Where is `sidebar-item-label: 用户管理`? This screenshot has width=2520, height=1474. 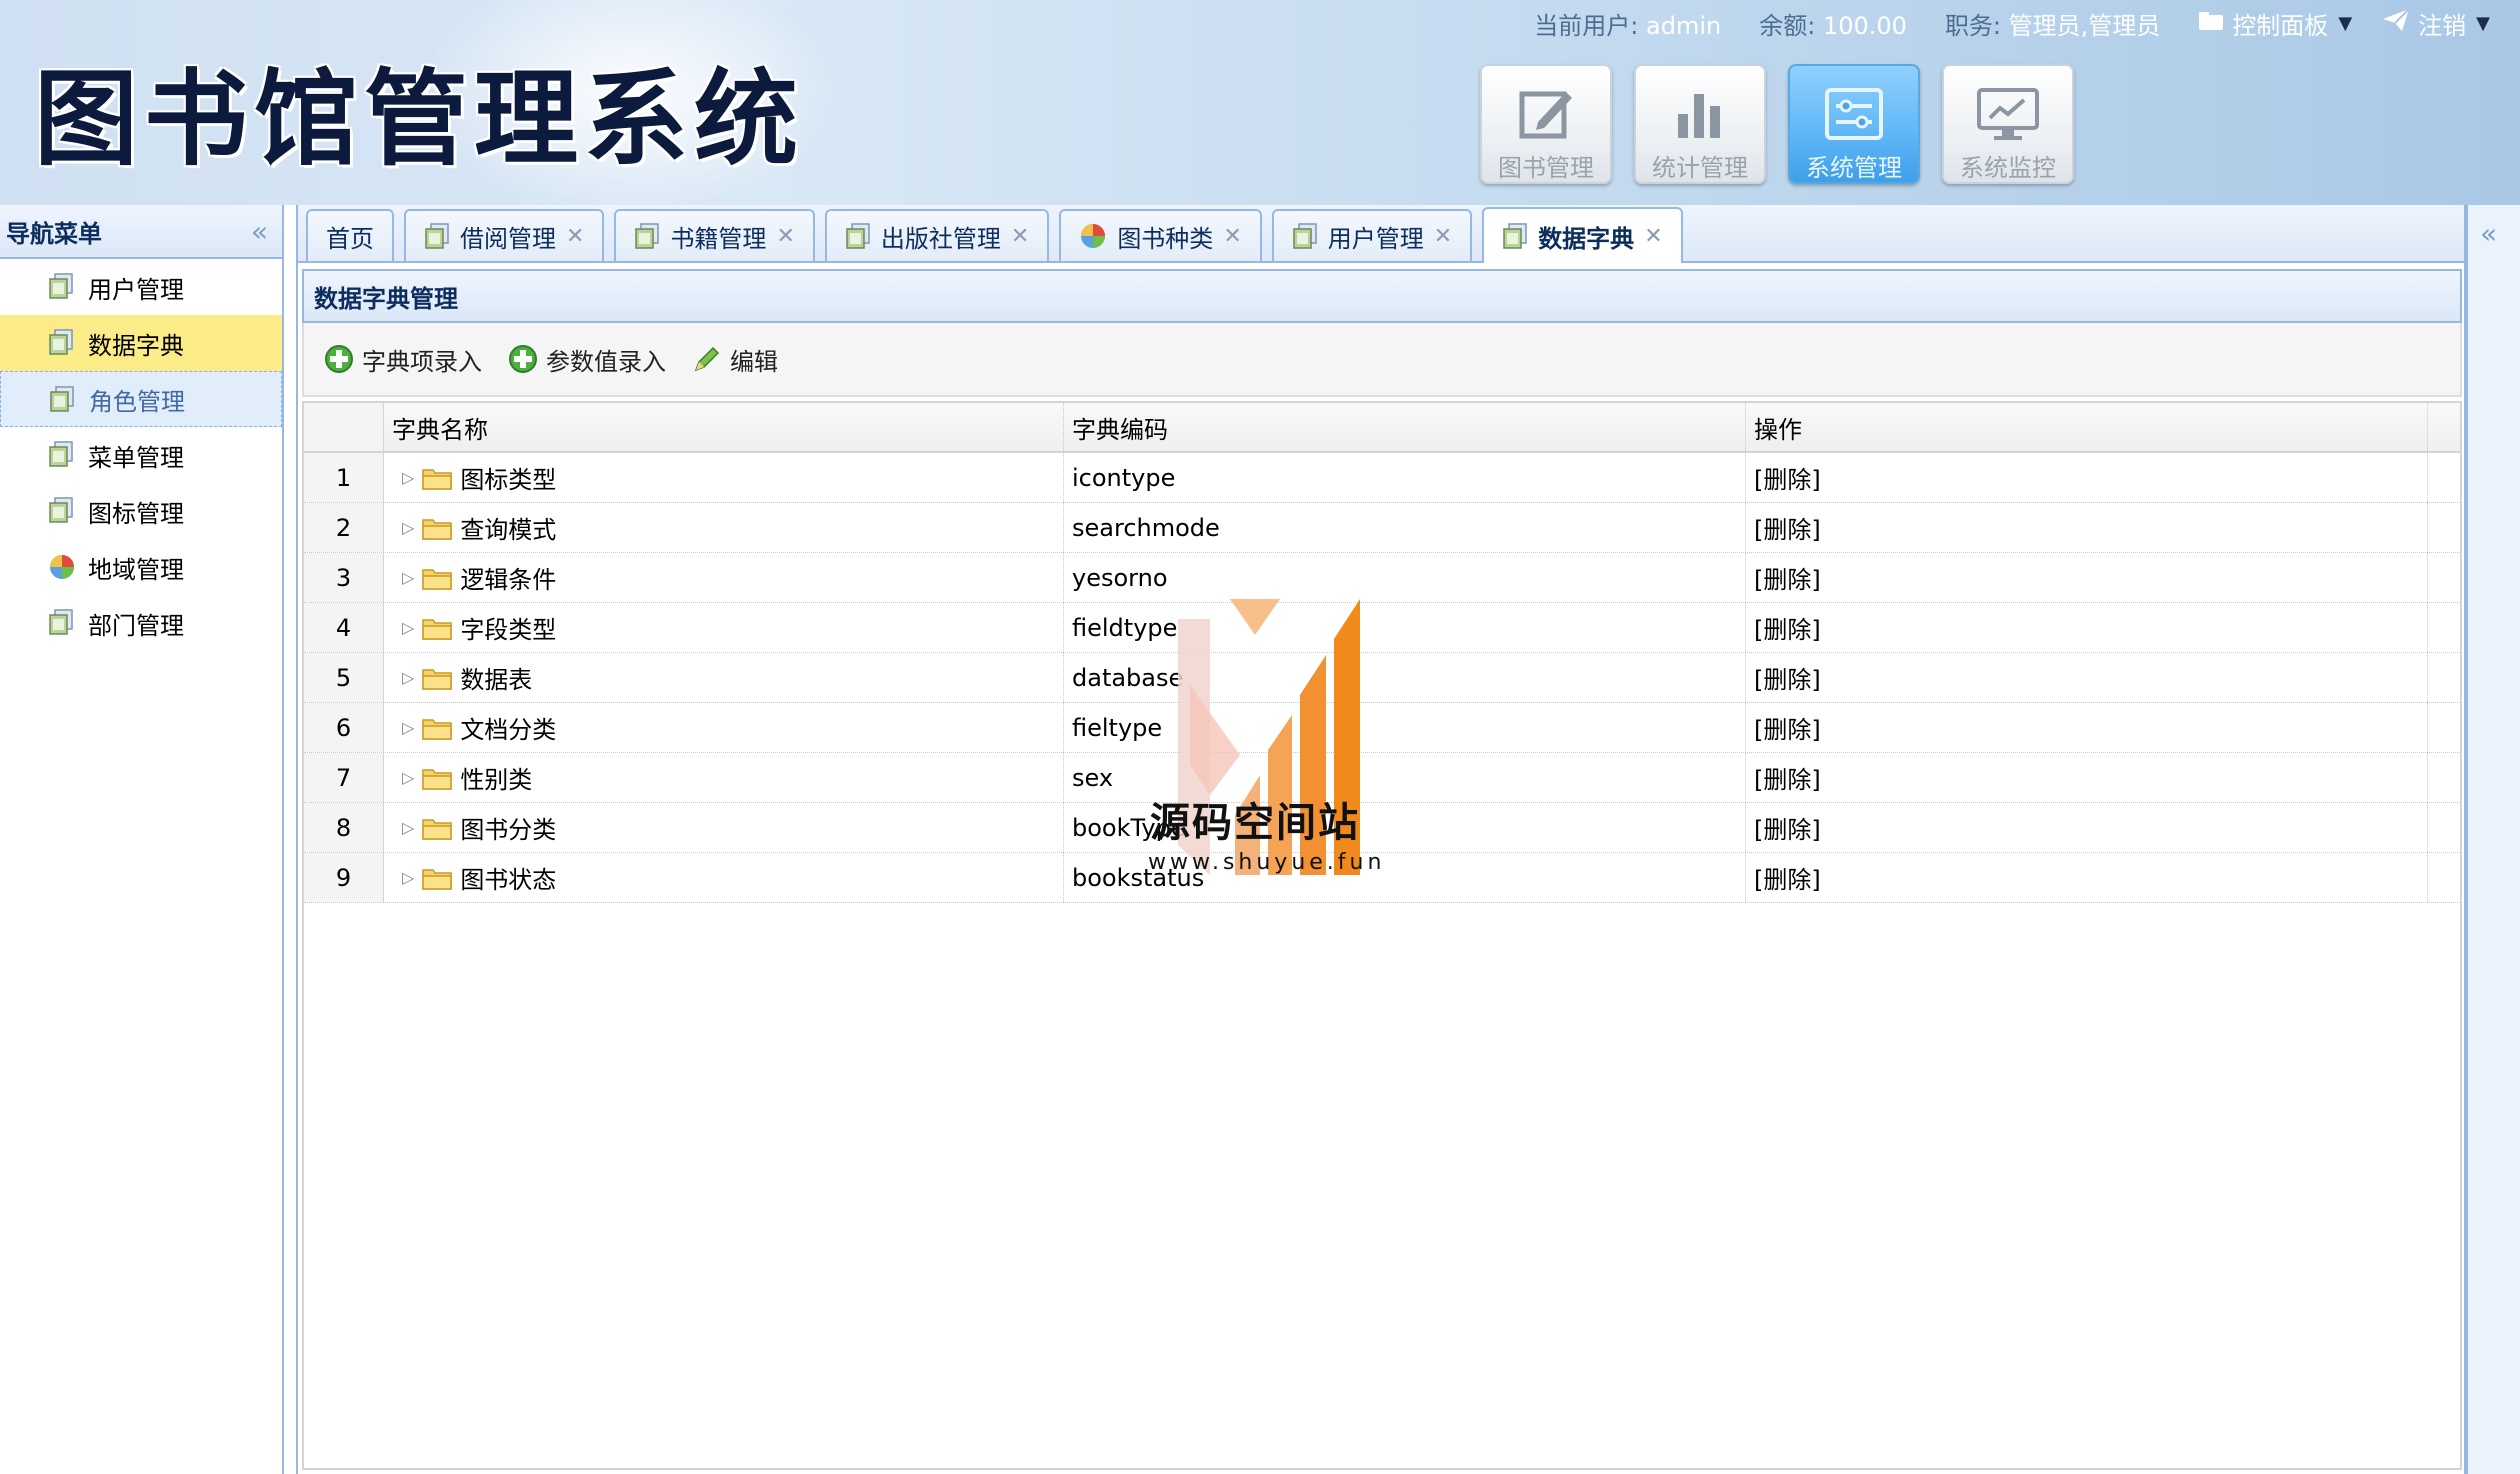 sidebar-item-label: 用户管理 is located at coordinates (136, 289).